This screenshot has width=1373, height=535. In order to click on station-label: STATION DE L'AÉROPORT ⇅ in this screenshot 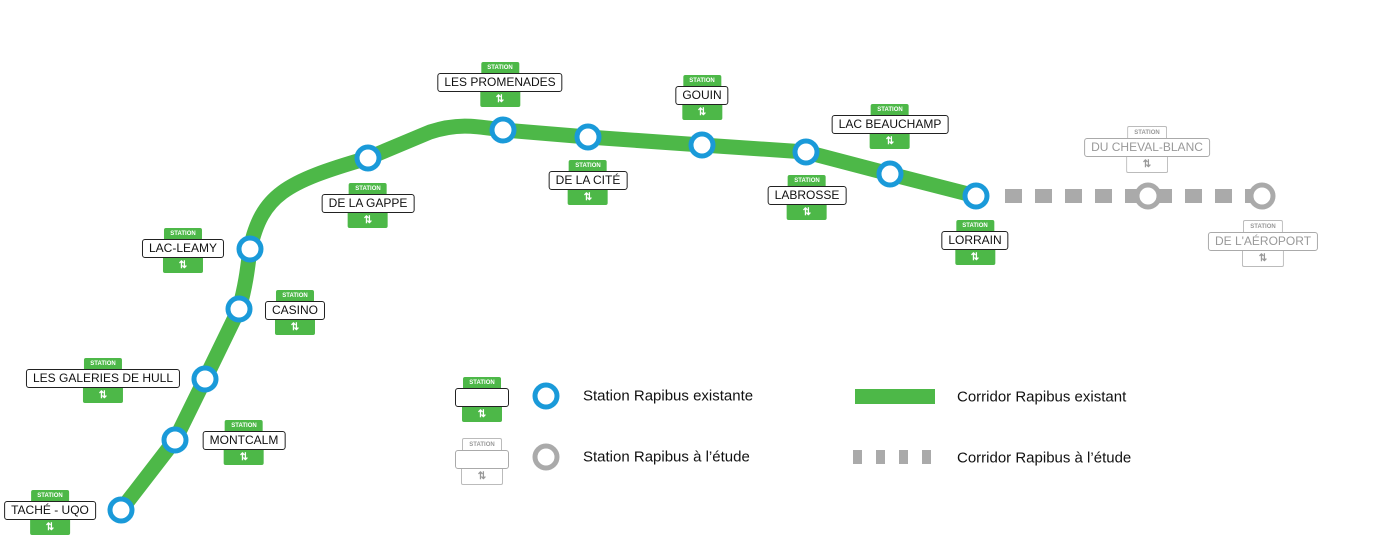, I will do `click(1263, 243)`.